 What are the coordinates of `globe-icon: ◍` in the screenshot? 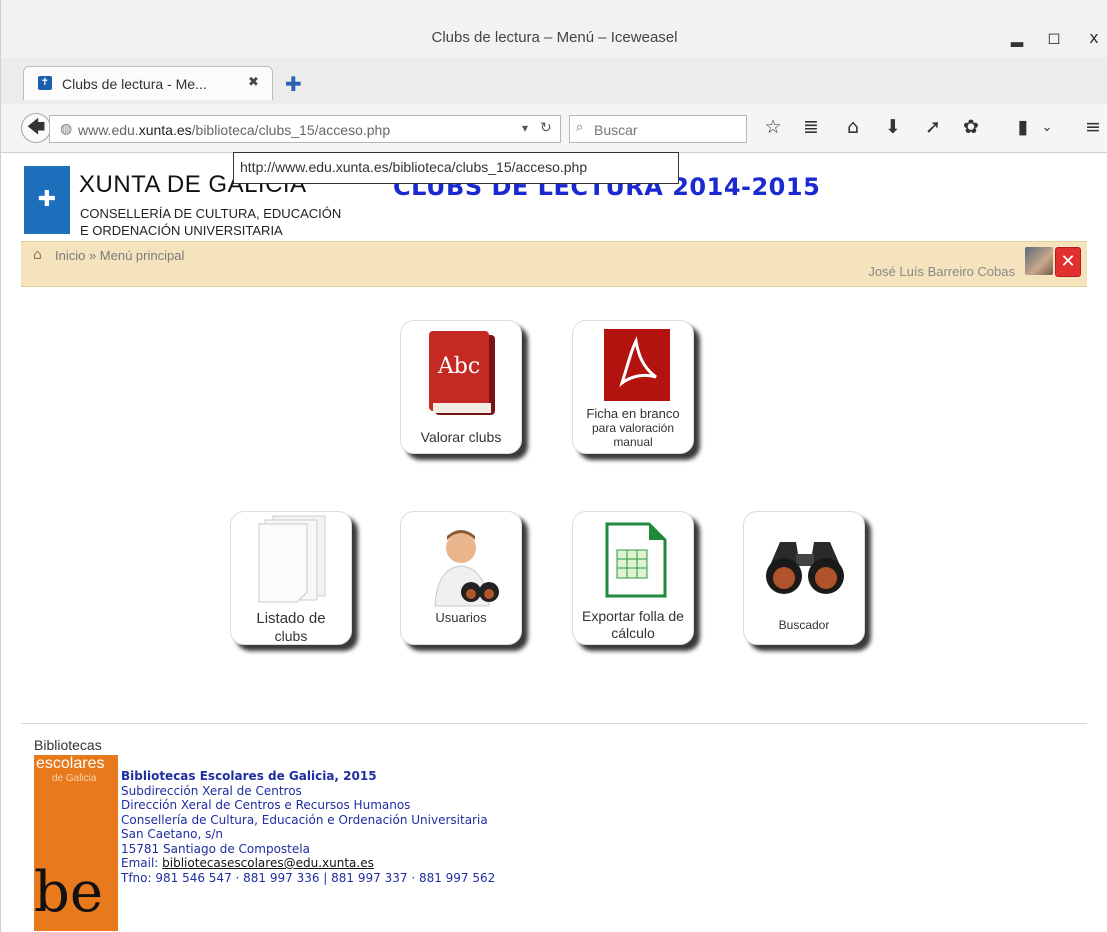 It's located at (66, 129).